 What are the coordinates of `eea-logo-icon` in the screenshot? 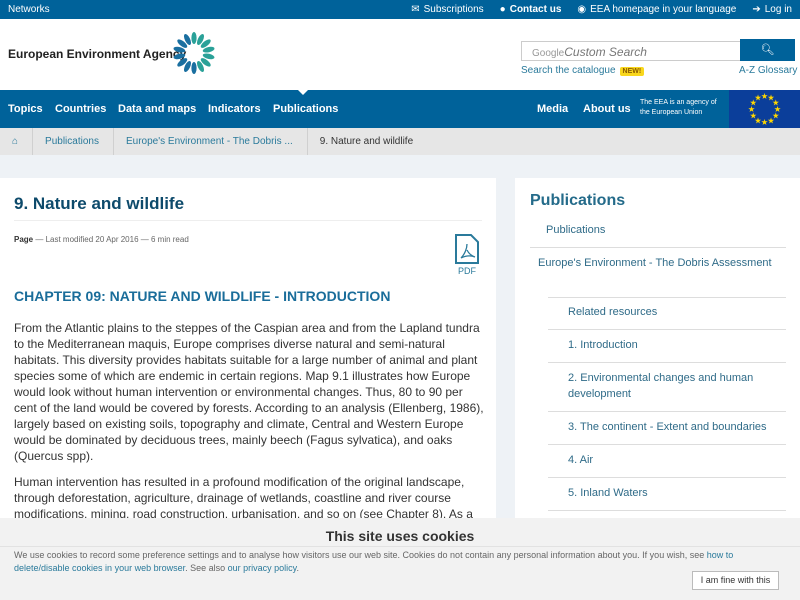 It's located at (194, 53).